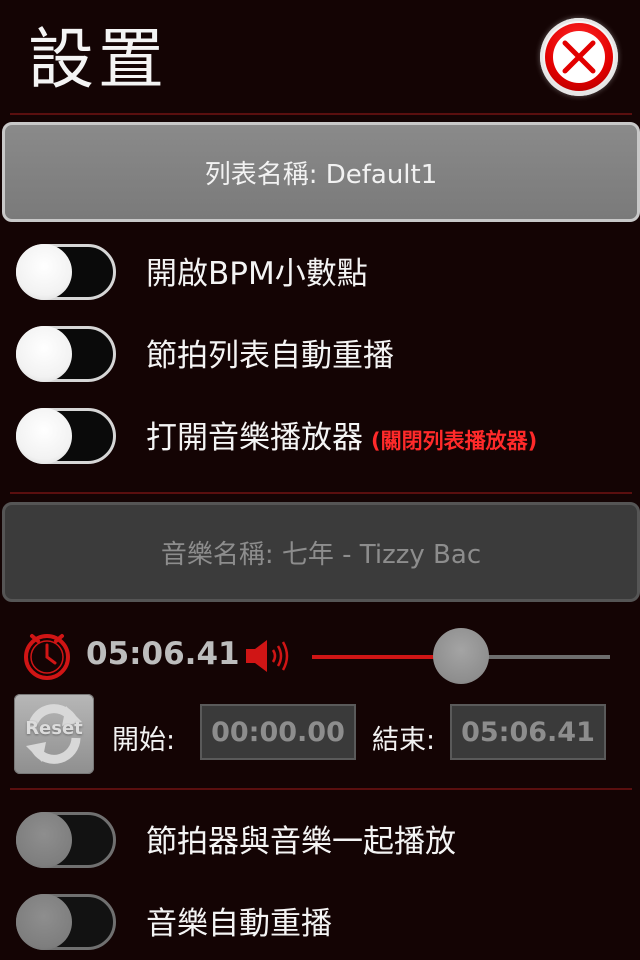 This screenshot has height=960, width=640. What do you see at coordinates (528, 732) in the screenshot?
I see `end-time-field: 05:06.41` at bounding box center [528, 732].